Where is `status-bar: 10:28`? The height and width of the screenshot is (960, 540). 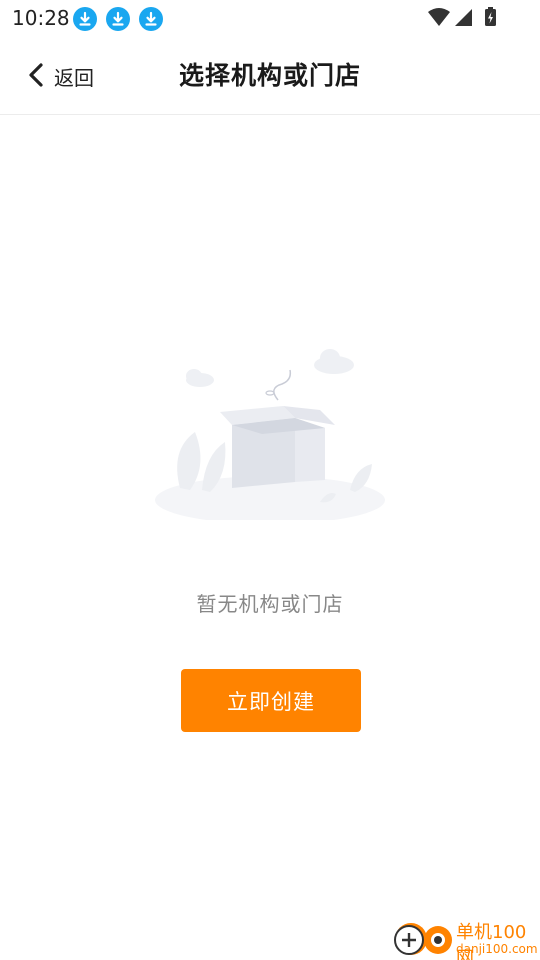 status-bar: 10:28 is located at coordinates (270, 18).